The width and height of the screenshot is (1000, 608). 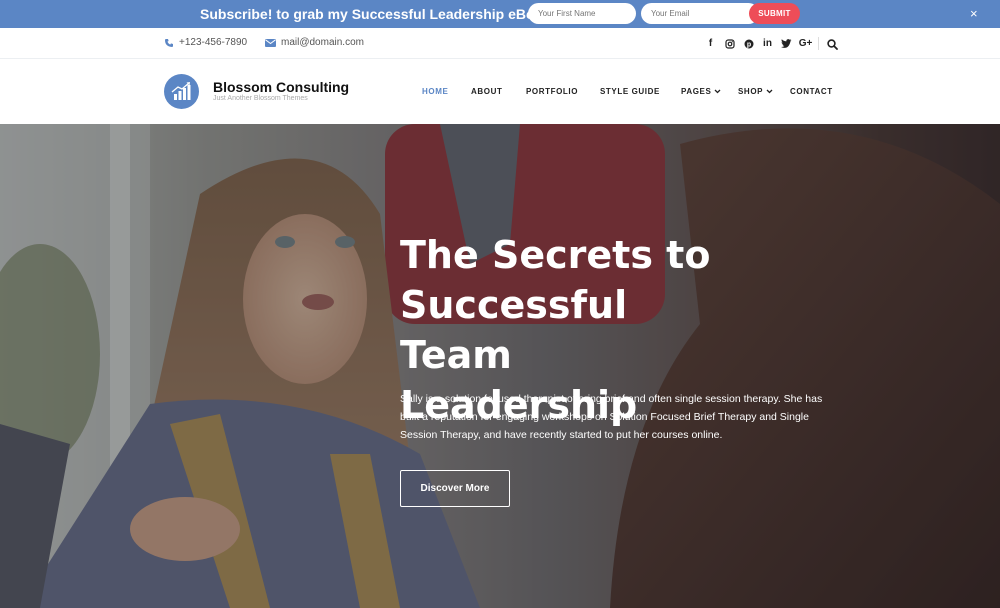 What do you see at coordinates (435, 91) in the screenshot?
I see `nav-home: HOME` at bounding box center [435, 91].